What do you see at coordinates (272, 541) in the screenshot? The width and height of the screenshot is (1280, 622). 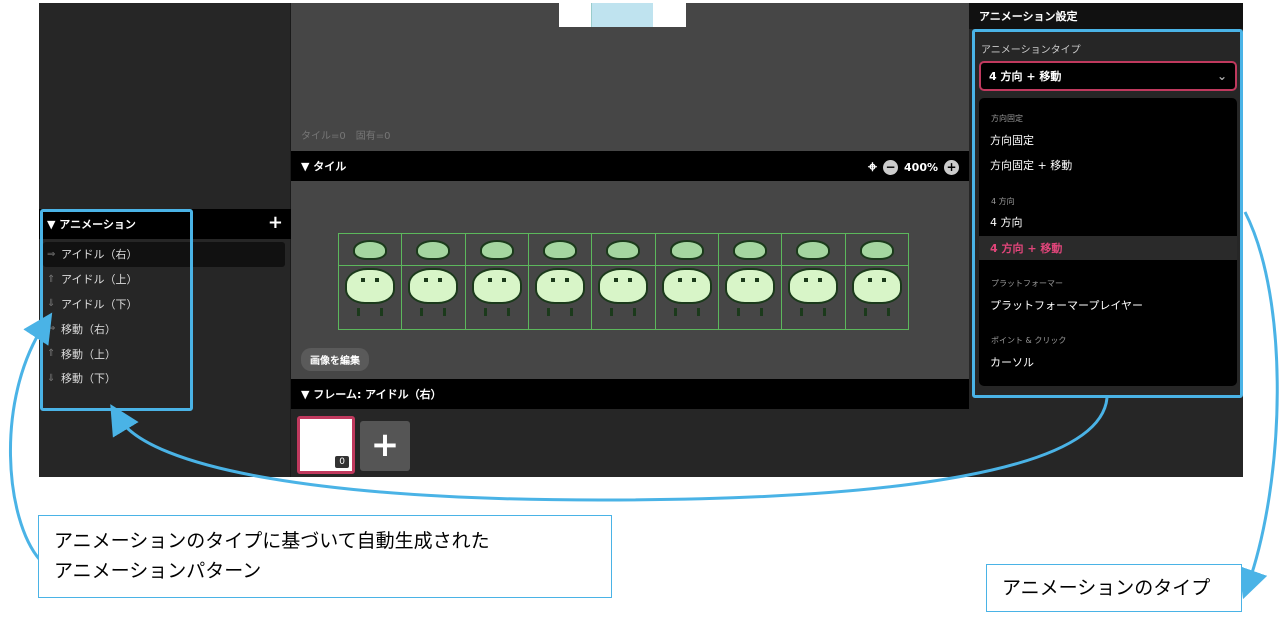 I see `callout-line-1: アニメーションのタイプに基づいて自動生成された` at bounding box center [272, 541].